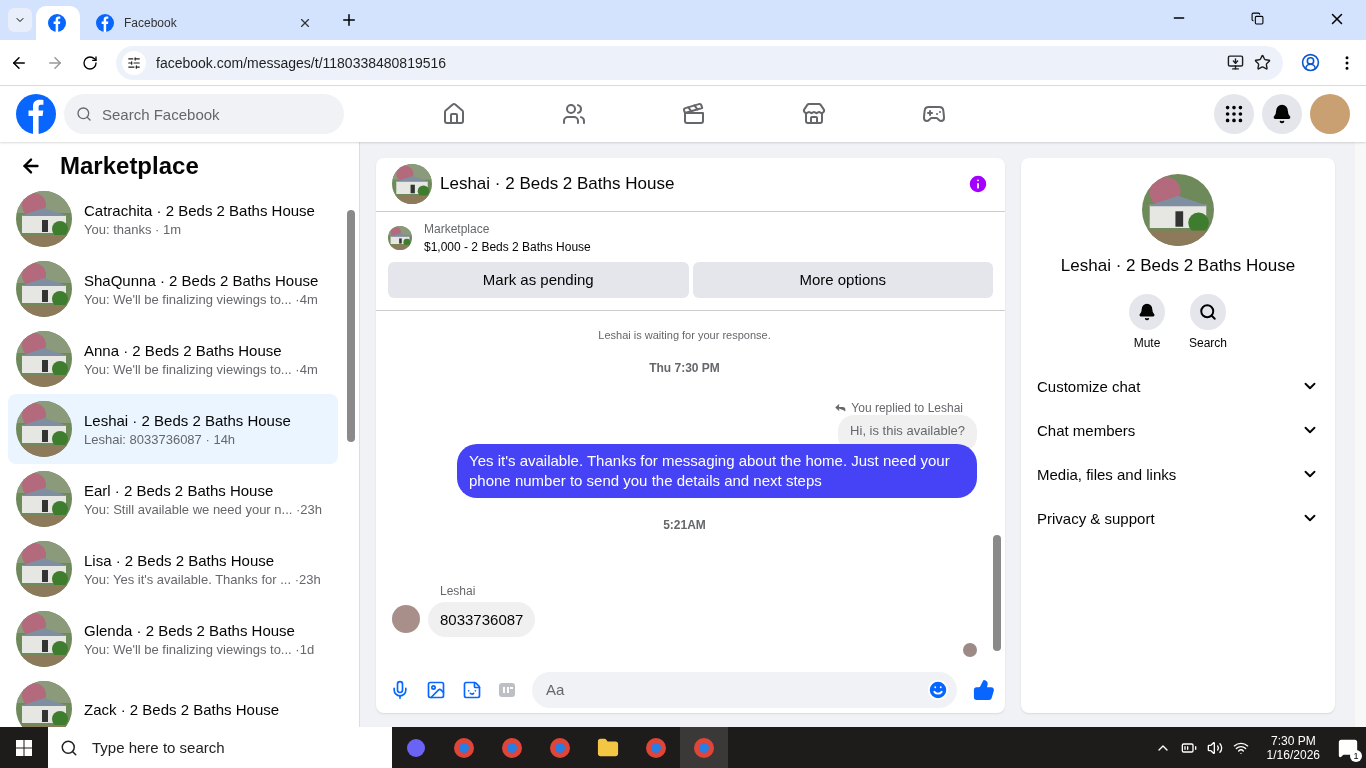 The width and height of the screenshot is (1366, 768). I want to click on conversation-name: Earl · 2 Beds 2 Baths House, so click(179, 490).